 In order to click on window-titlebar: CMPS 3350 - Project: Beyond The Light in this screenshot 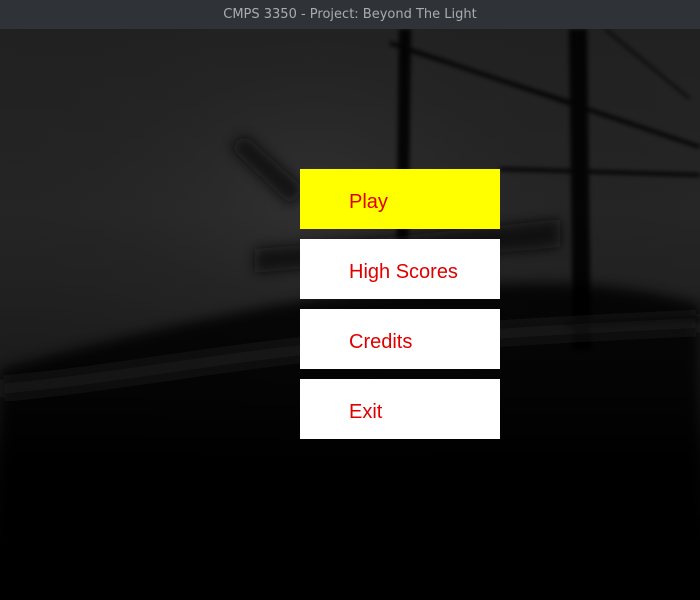, I will do `click(350, 14)`.